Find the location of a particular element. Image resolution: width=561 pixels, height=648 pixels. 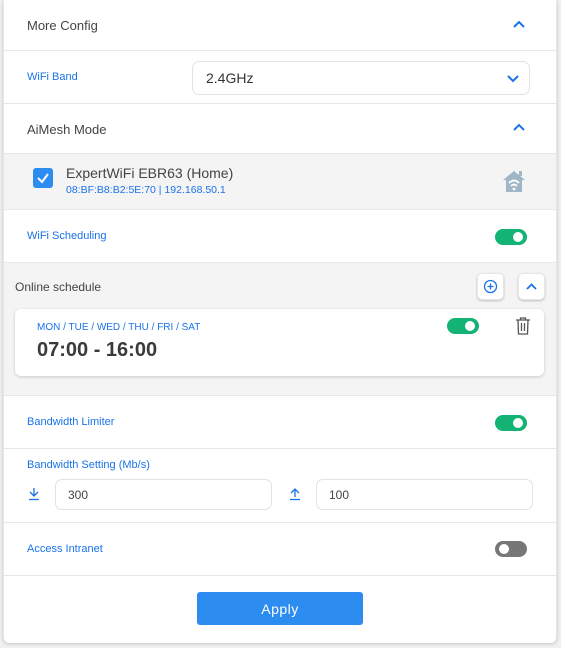

access-intranet-label: Access Intranet is located at coordinates (65, 549).